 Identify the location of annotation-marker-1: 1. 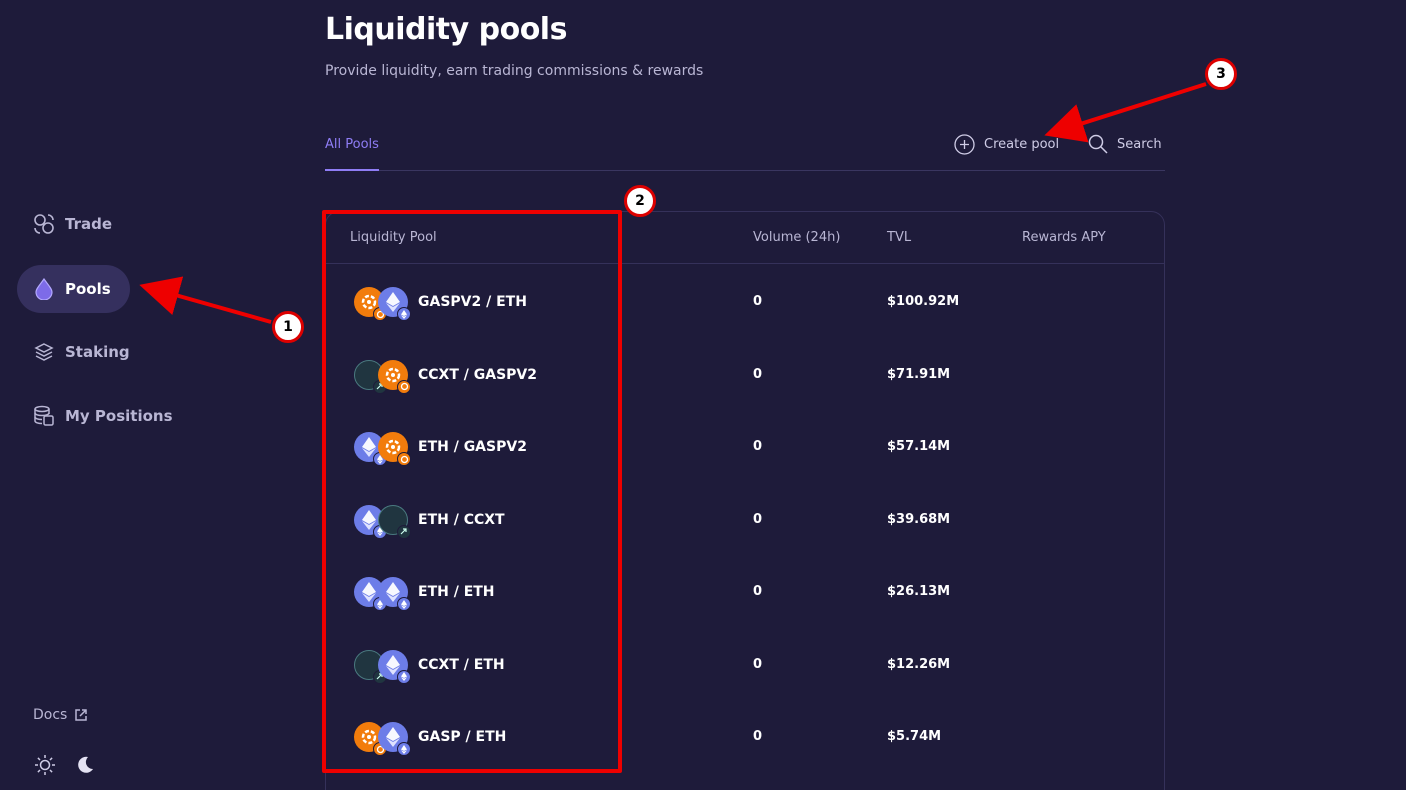
(288, 327).